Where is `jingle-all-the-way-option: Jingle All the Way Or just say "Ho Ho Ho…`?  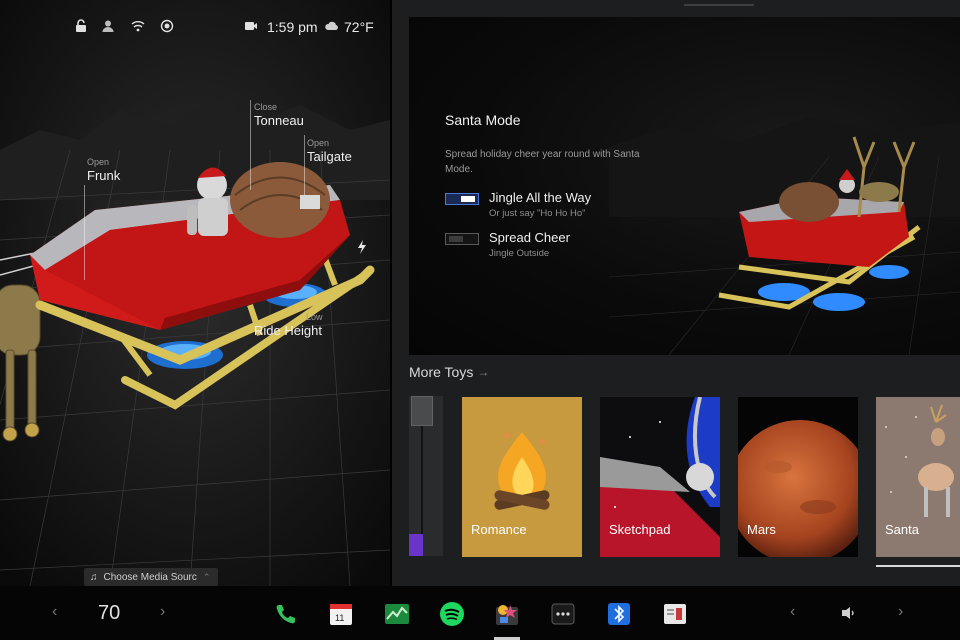
jingle-all-the-way-option: Jingle All the Way Or just say "Ho Ho Ho… is located at coordinates (518, 204).